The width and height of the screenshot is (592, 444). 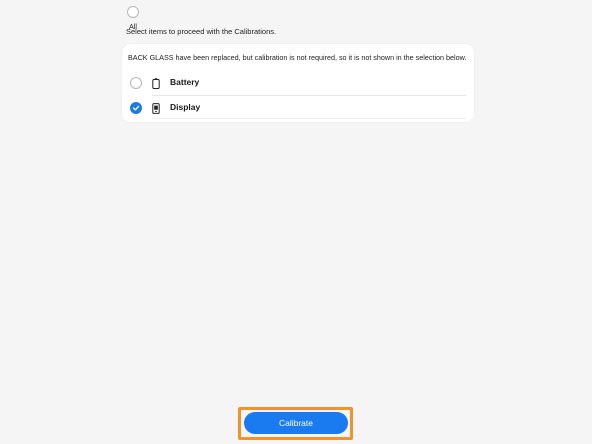 I want to click on calibrate-button: Calibrate, so click(x=296, y=423).